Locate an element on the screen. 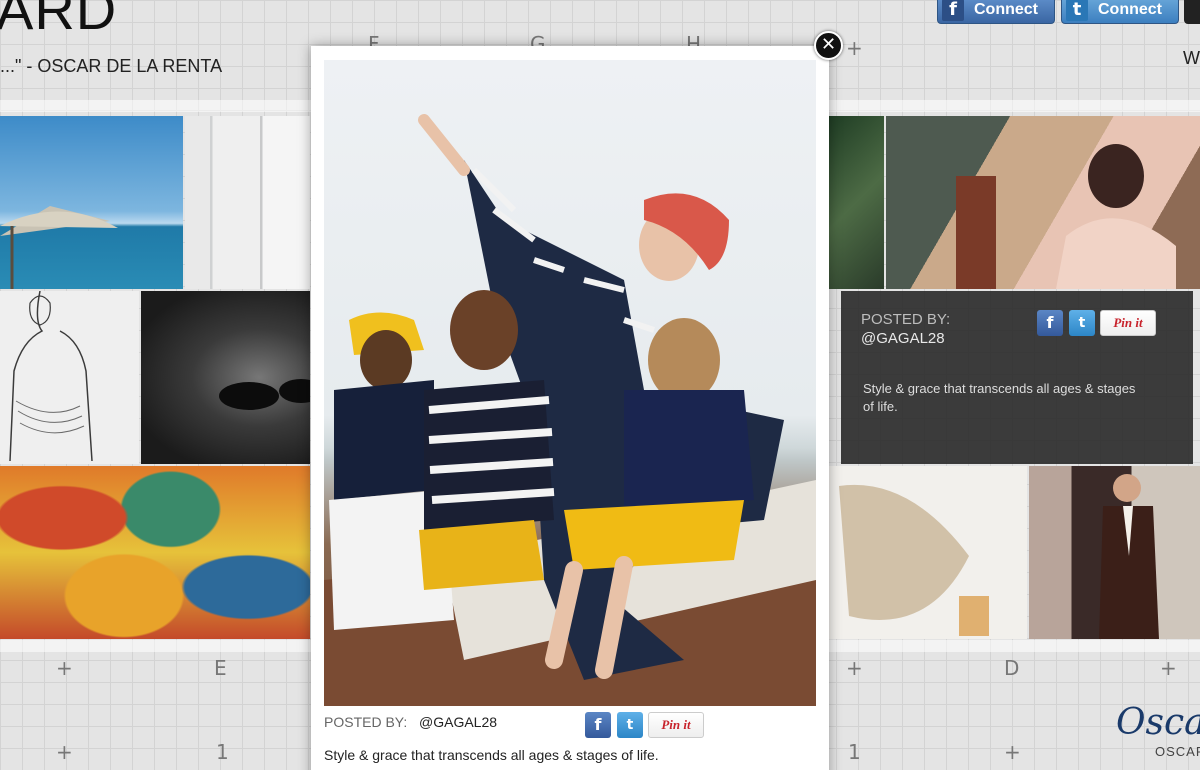  beach-umbrella-tile is located at coordinates (91, 202).